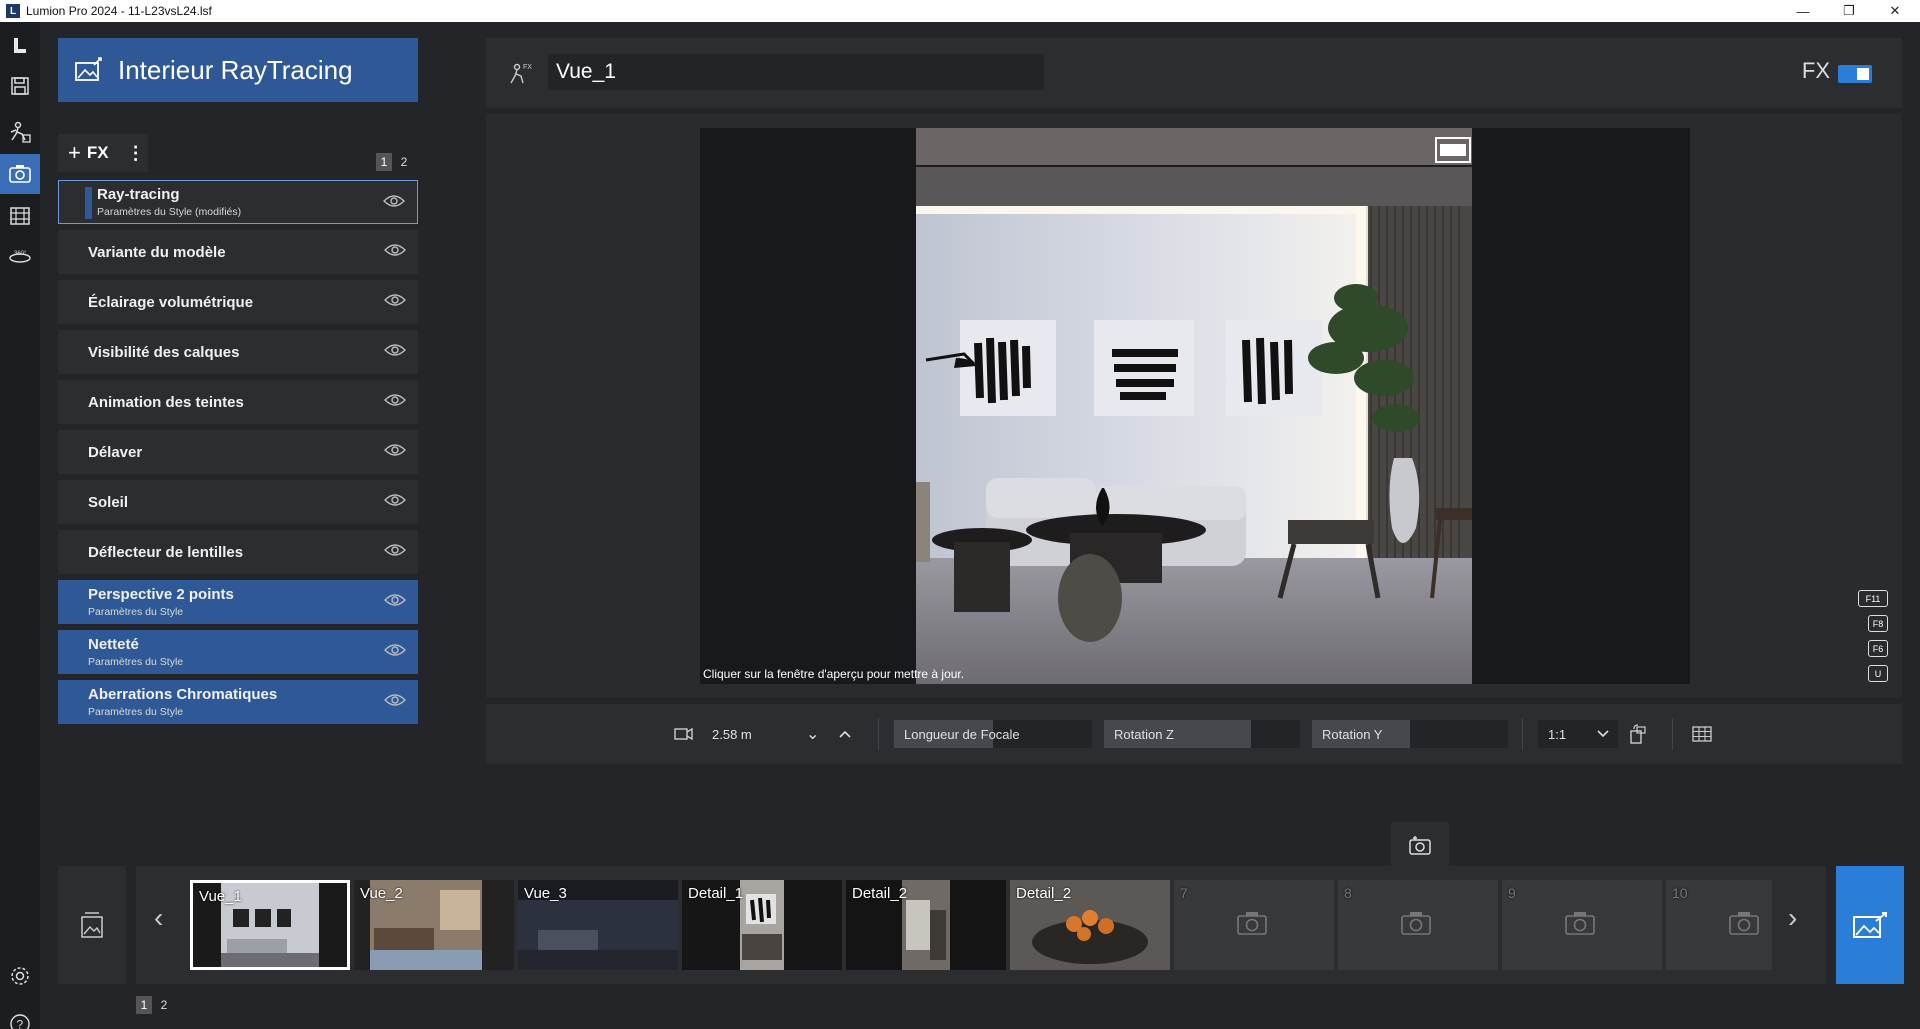  I want to click on shortcut-u: U, so click(1878, 673).